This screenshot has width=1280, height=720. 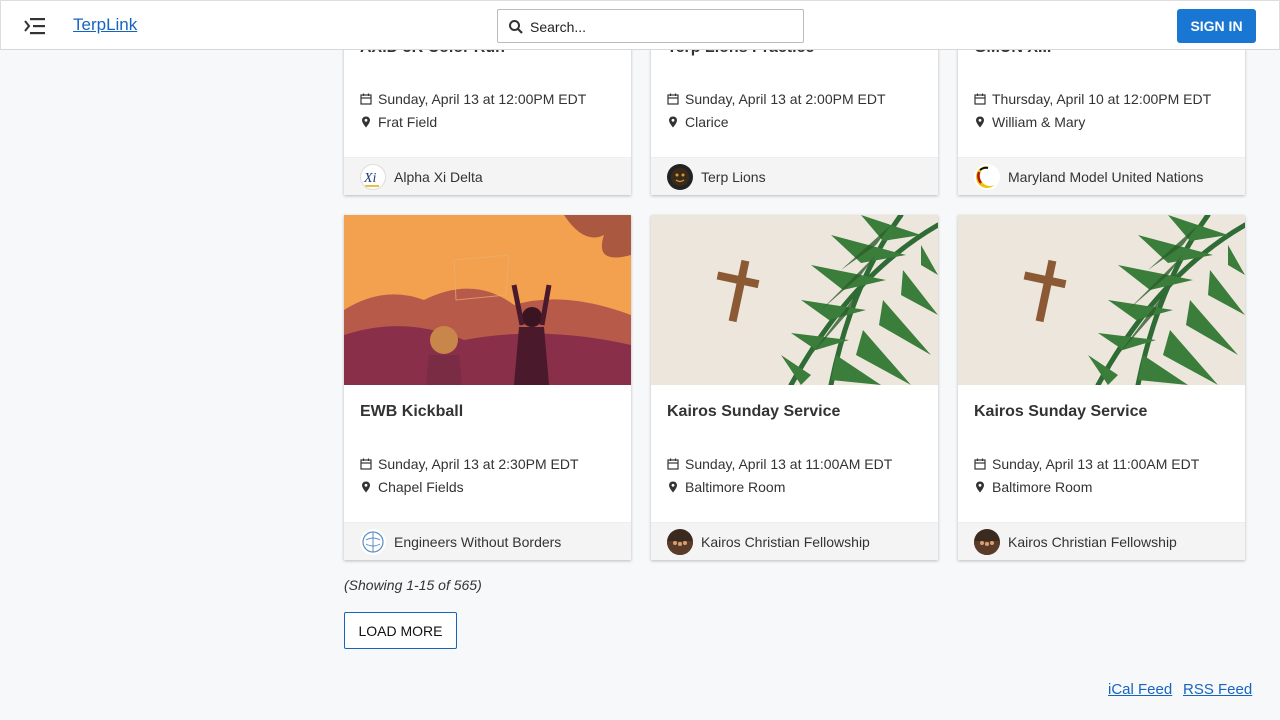 I want to click on rss-feed-link: RSS Feed, so click(x=1217, y=689).